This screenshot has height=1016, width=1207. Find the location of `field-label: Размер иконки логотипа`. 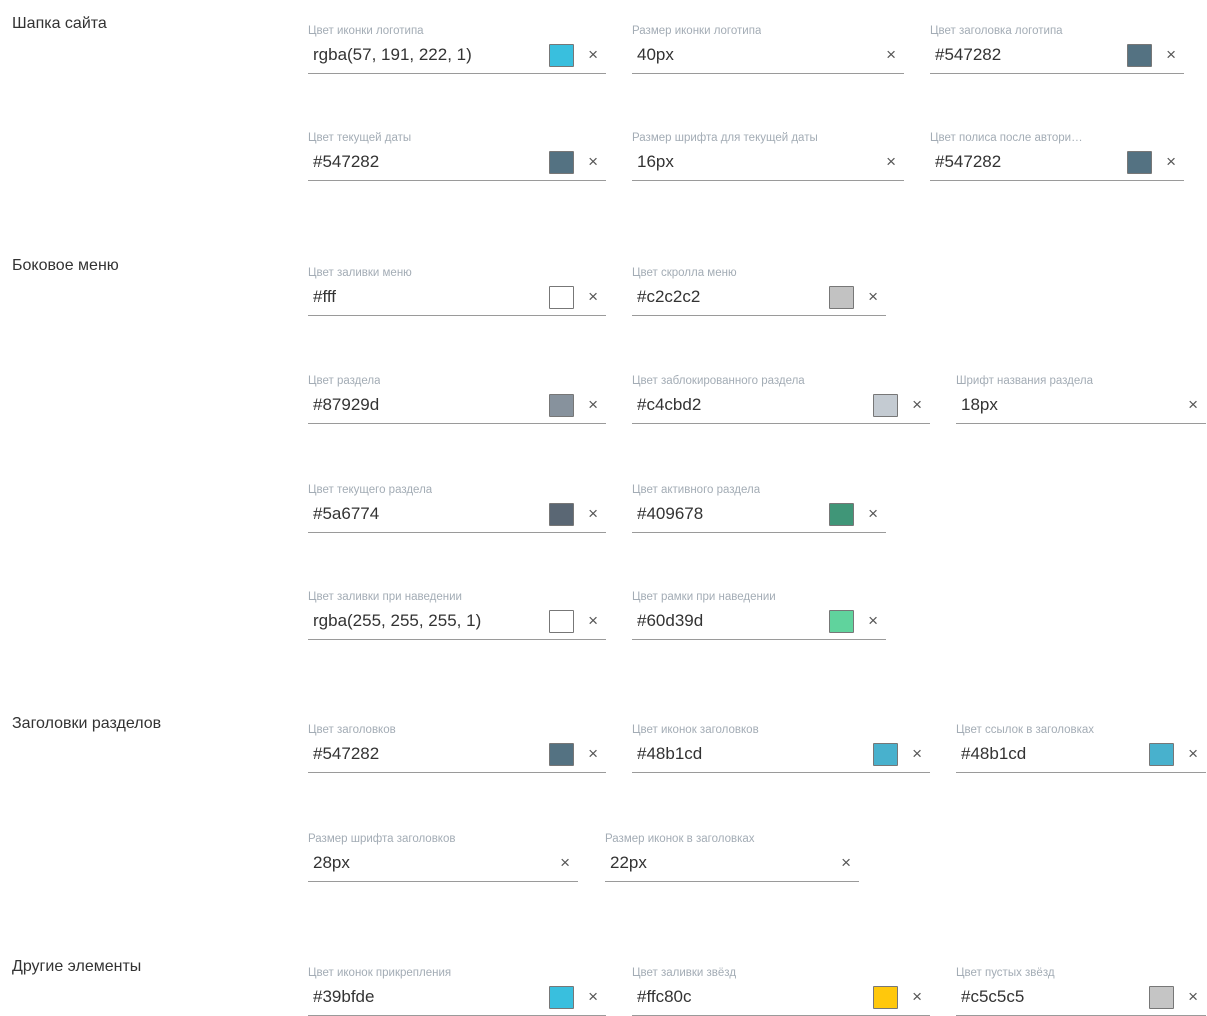

field-label: Размер иконки логотипа is located at coordinates (697, 31).